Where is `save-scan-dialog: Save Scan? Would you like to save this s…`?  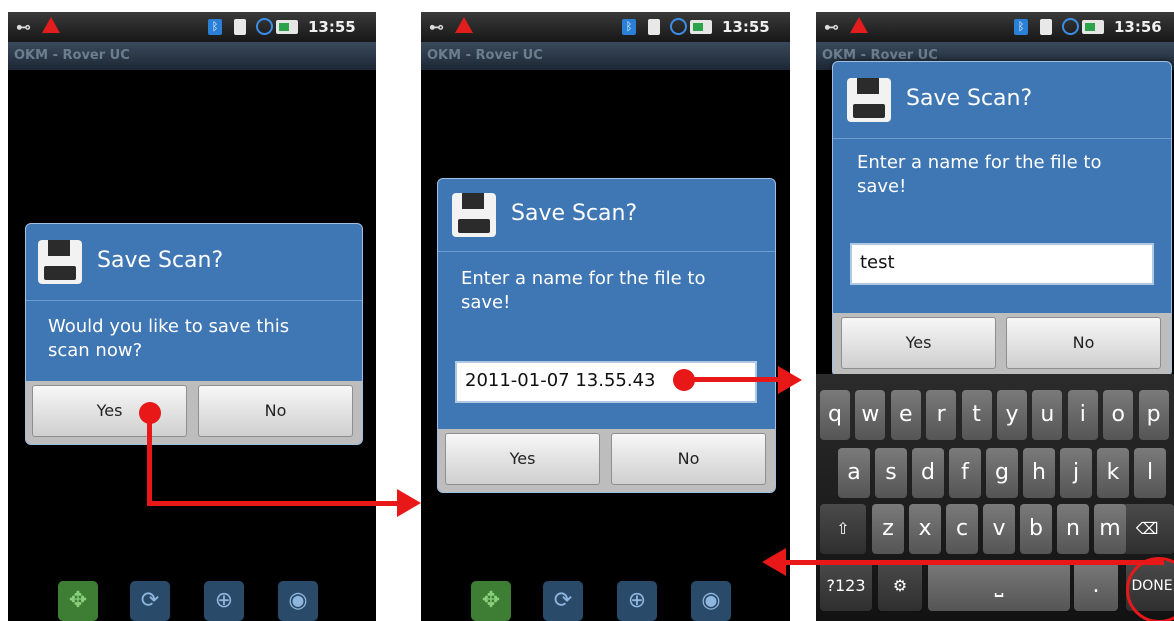
save-scan-dialog: Save Scan? Would you like to save this s… is located at coordinates (194, 334).